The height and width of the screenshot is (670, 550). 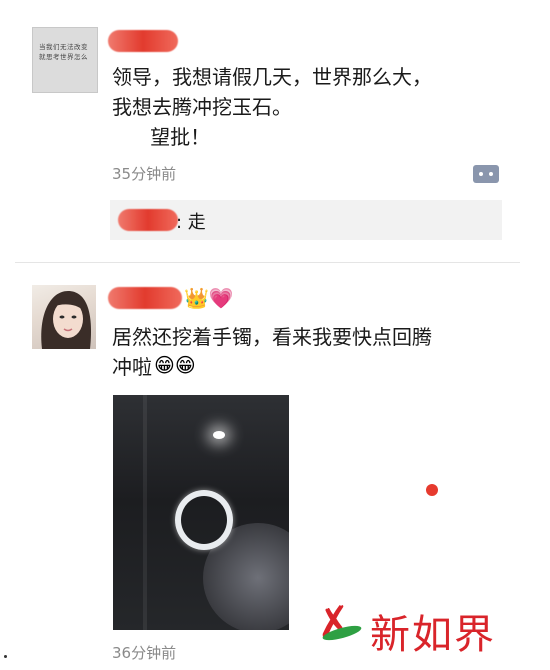 What do you see at coordinates (432, 490) in the screenshot?
I see `red-dot-marker` at bounding box center [432, 490].